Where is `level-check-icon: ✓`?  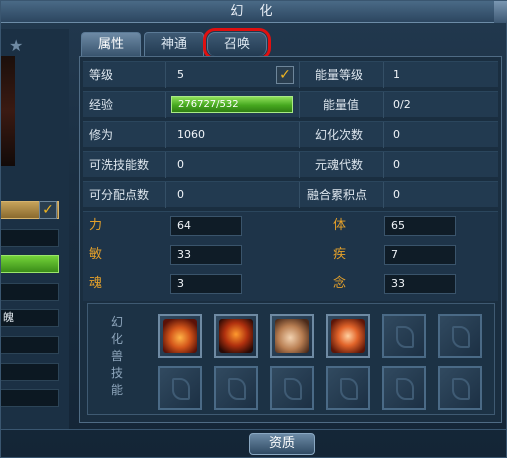 level-check-icon: ✓ is located at coordinates (285, 75).